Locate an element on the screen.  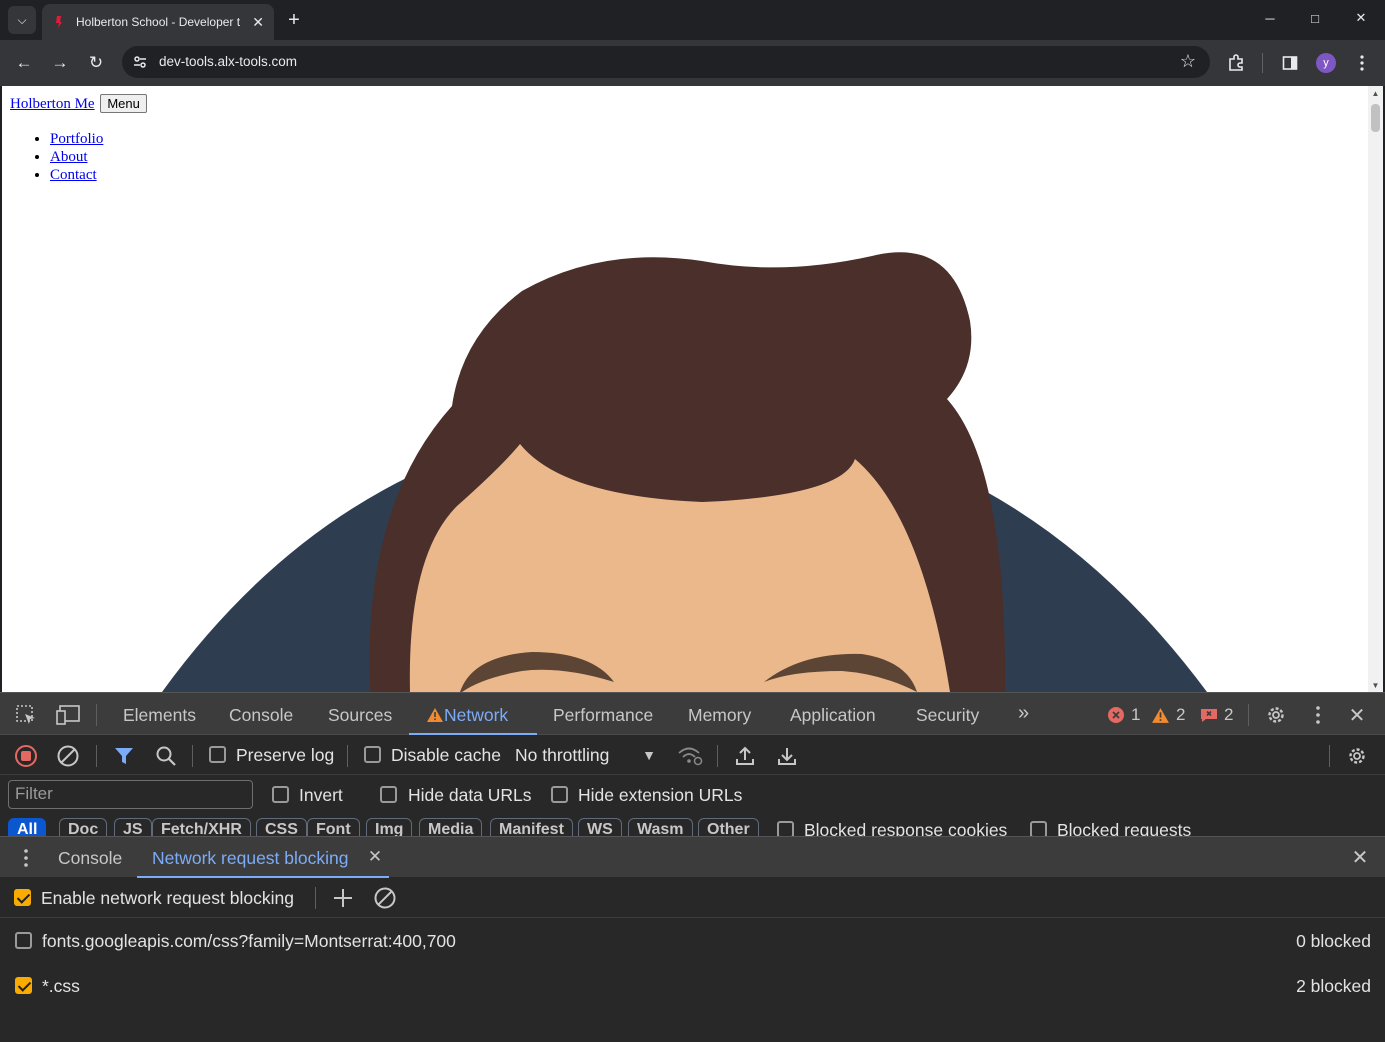
customize-menu-icon is located at coordinates (1318, 715).